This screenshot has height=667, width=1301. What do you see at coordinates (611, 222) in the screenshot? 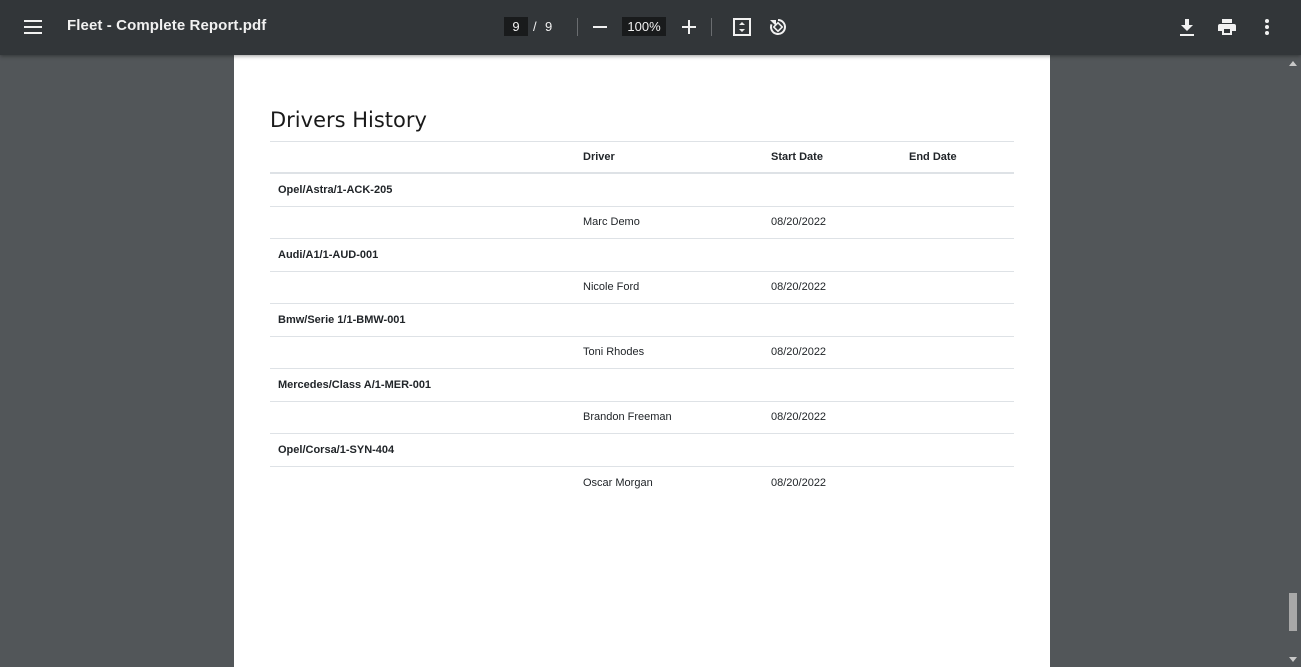
I see `driver-name: Marc Demo` at bounding box center [611, 222].